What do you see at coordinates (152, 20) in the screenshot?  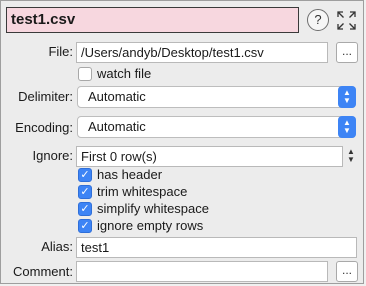 I see `node-title-field: test1.csv` at bounding box center [152, 20].